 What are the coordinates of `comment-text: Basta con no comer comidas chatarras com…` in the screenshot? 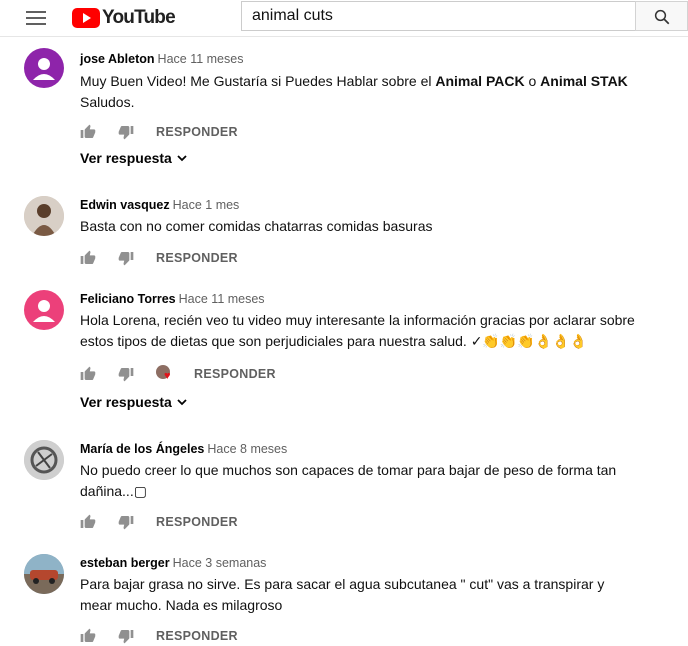 It's located at (256, 226).